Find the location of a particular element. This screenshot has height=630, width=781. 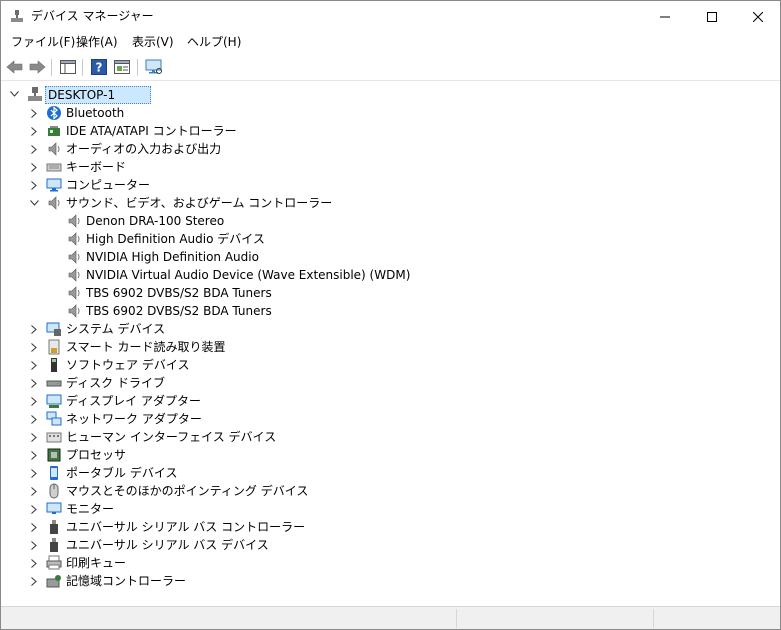

scan-hardware-button is located at coordinates (154, 67).